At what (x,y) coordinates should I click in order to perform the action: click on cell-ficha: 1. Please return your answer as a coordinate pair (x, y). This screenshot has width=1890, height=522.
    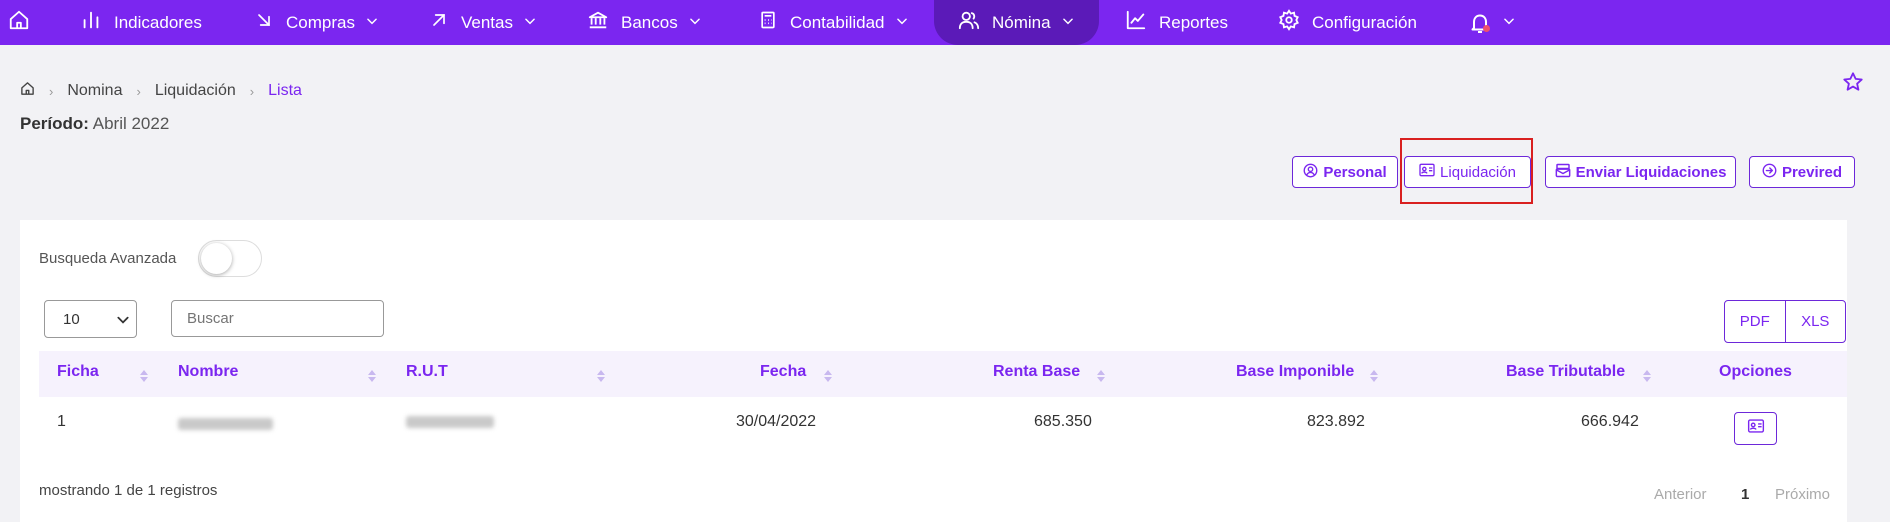
    Looking at the image, I should click on (61, 421).